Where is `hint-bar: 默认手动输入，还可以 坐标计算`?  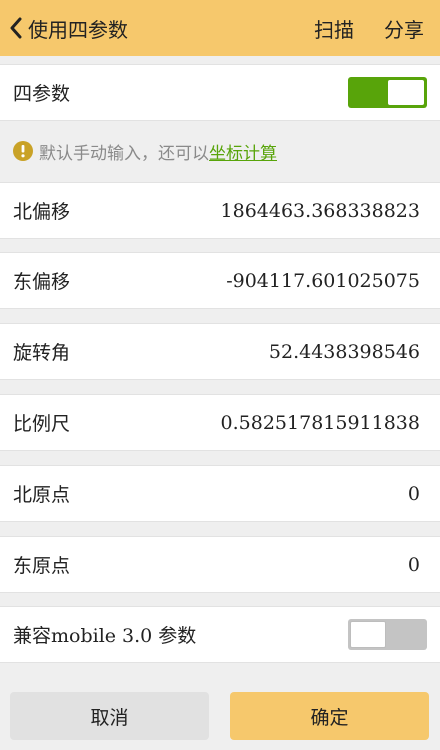 hint-bar: 默认手动输入，还可以 坐标计算 is located at coordinates (220, 151).